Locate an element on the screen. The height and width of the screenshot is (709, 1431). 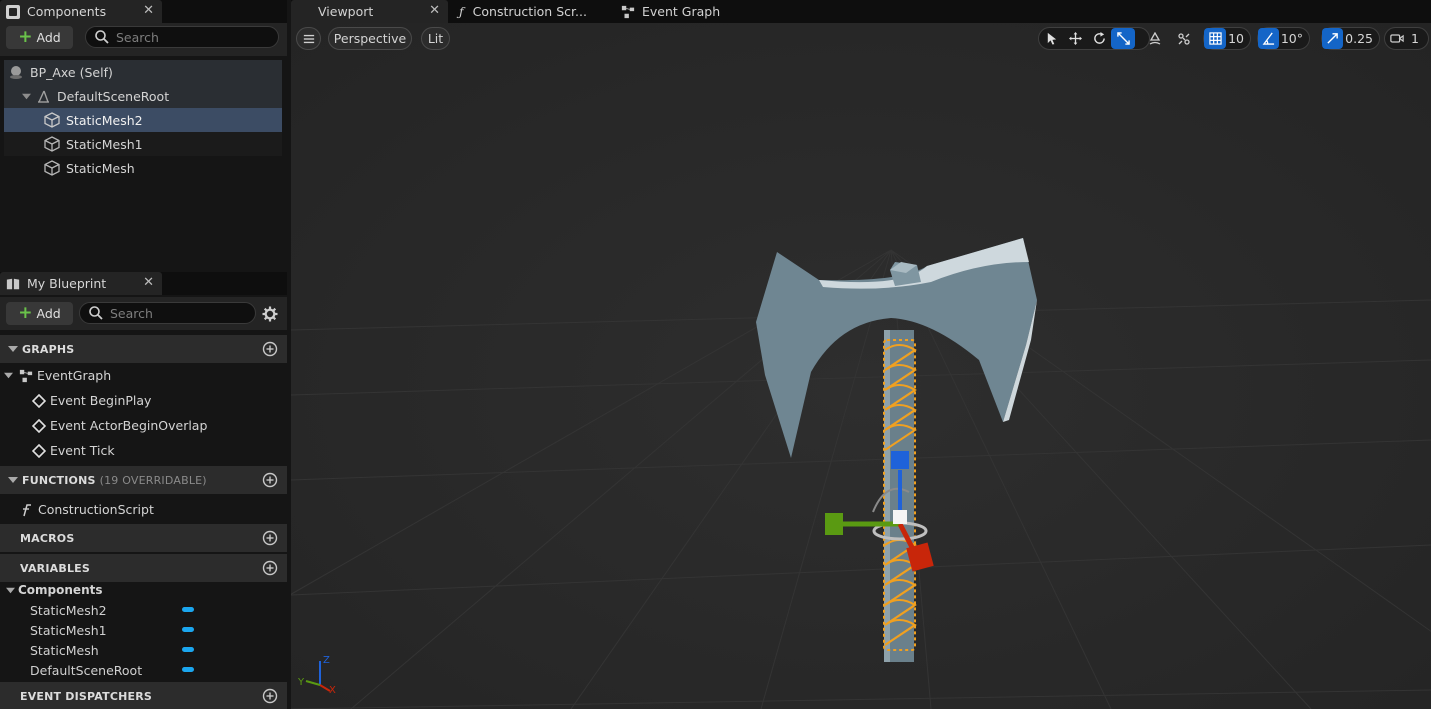
grid-snap-toggle is located at coordinates (1215, 38).